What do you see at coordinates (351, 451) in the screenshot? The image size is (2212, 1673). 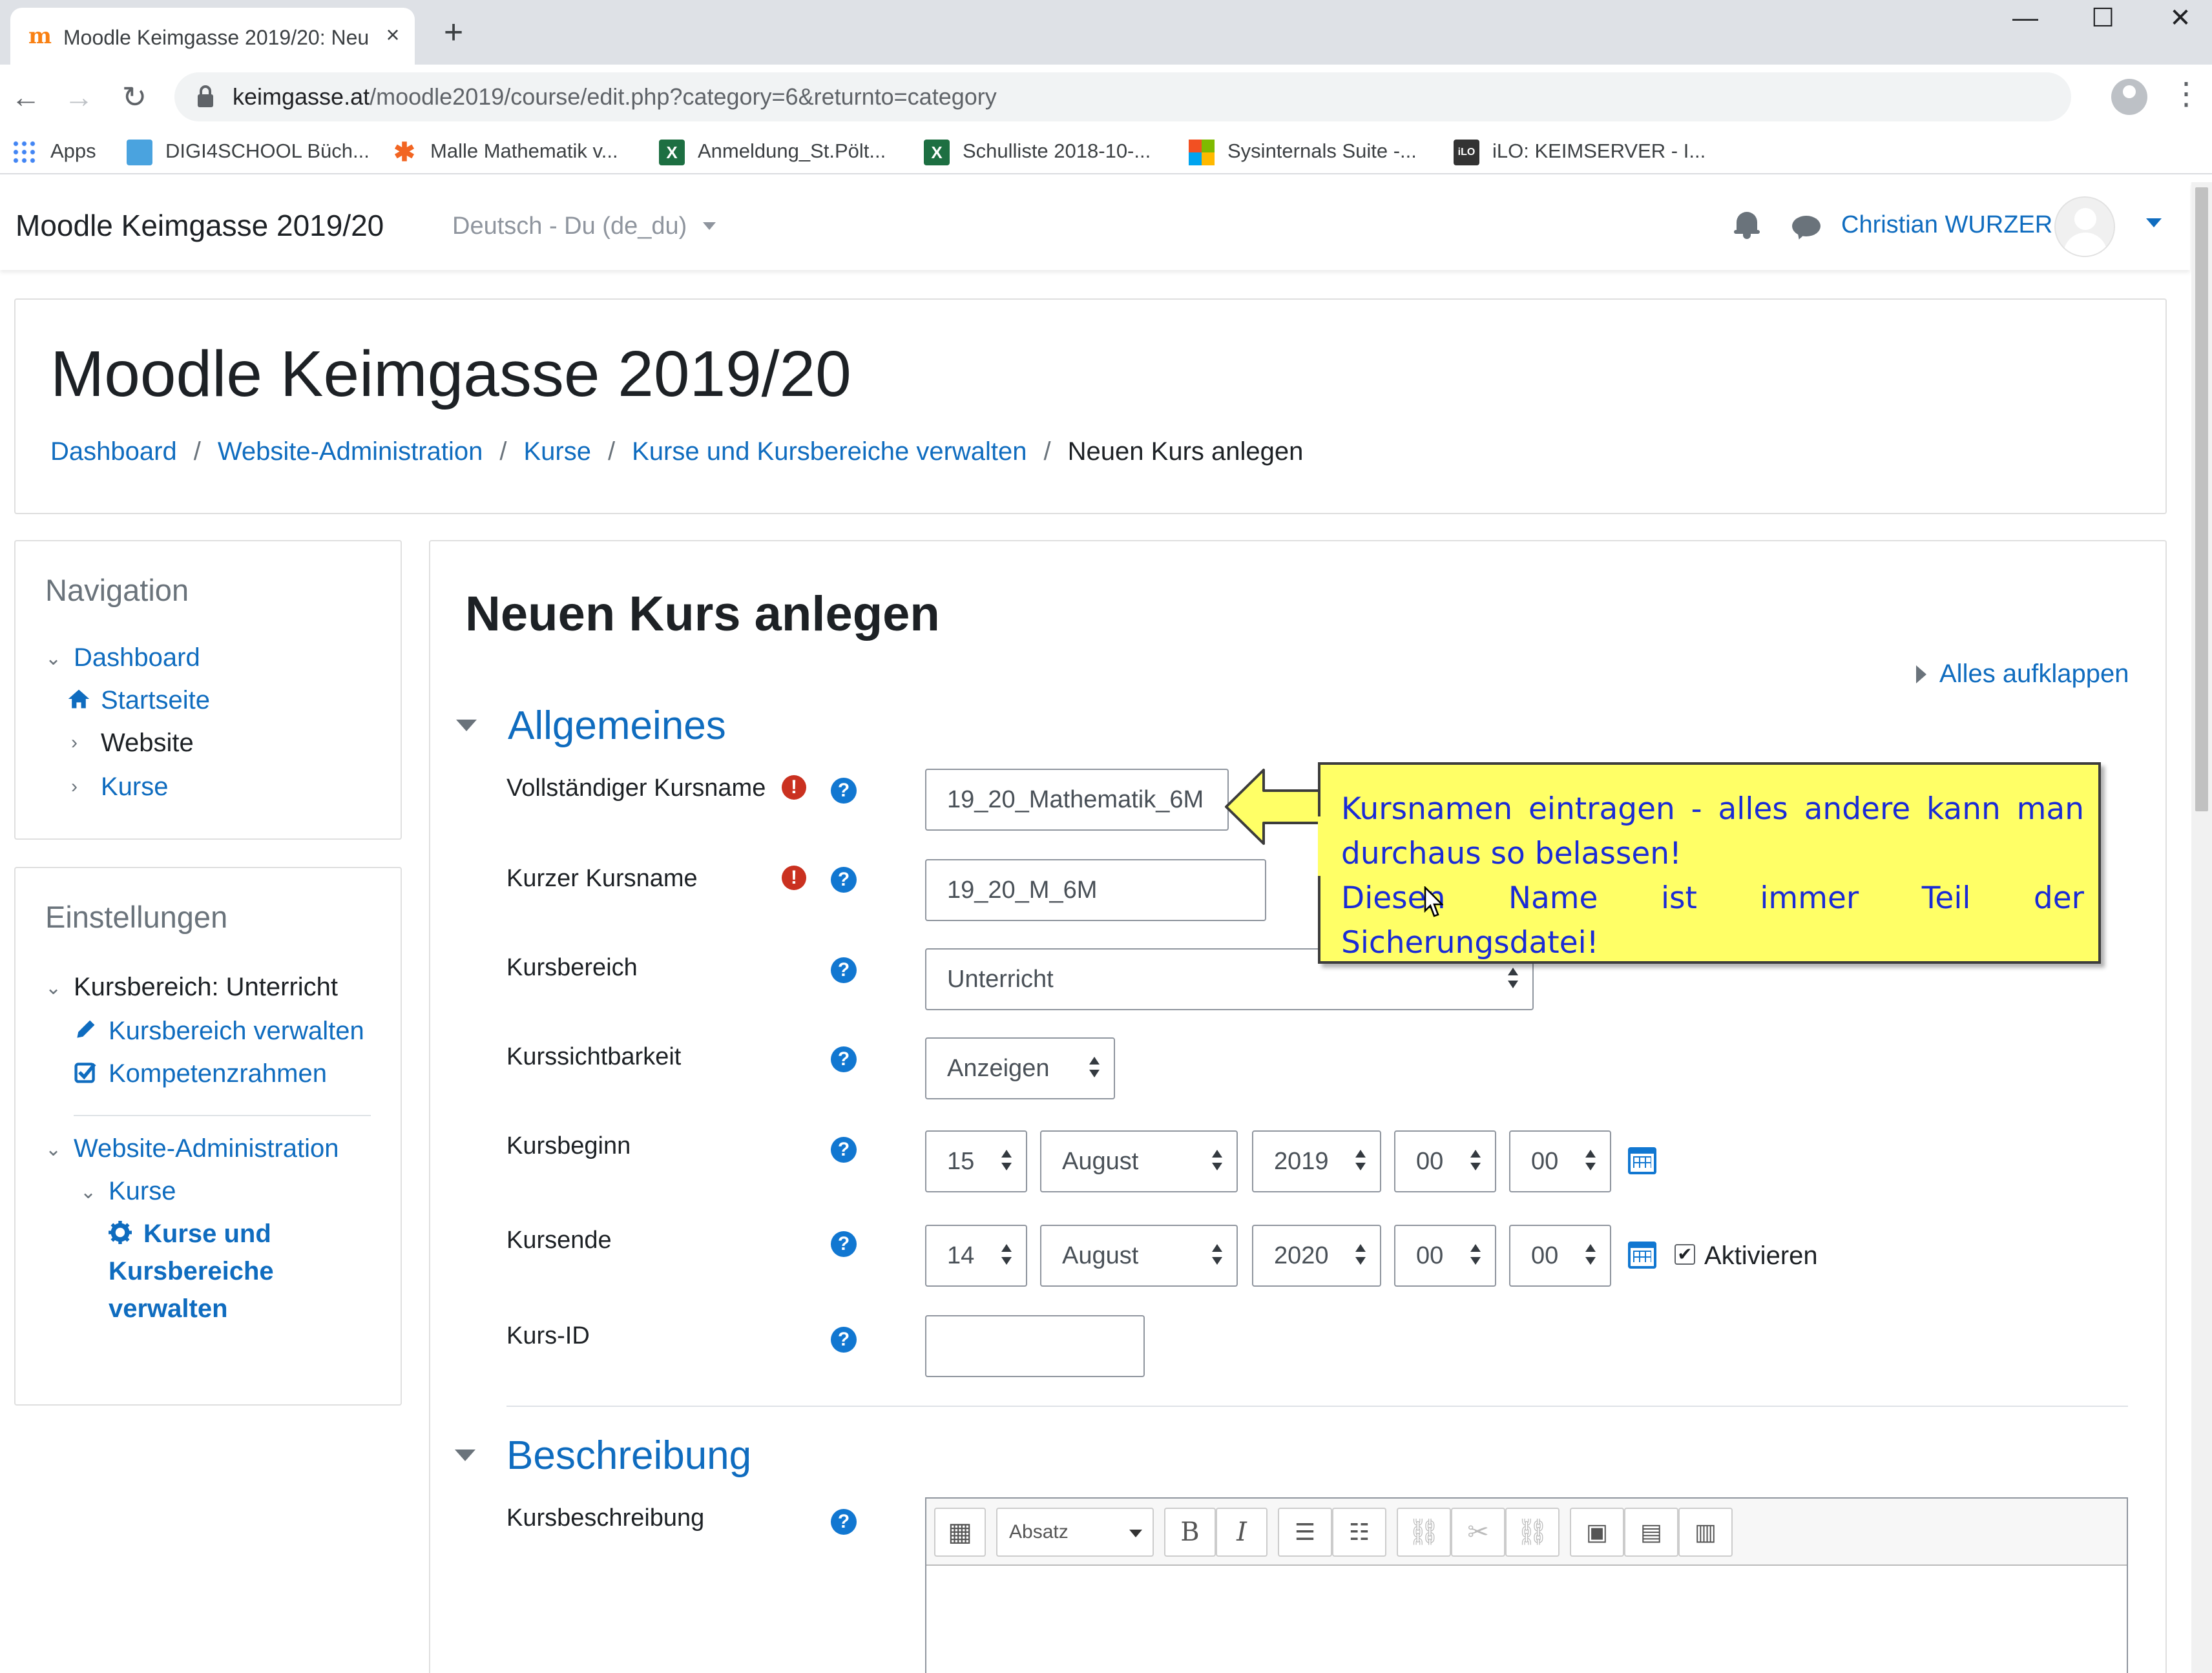 I see `breadcrumb-site-admin: Website-Administration` at bounding box center [351, 451].